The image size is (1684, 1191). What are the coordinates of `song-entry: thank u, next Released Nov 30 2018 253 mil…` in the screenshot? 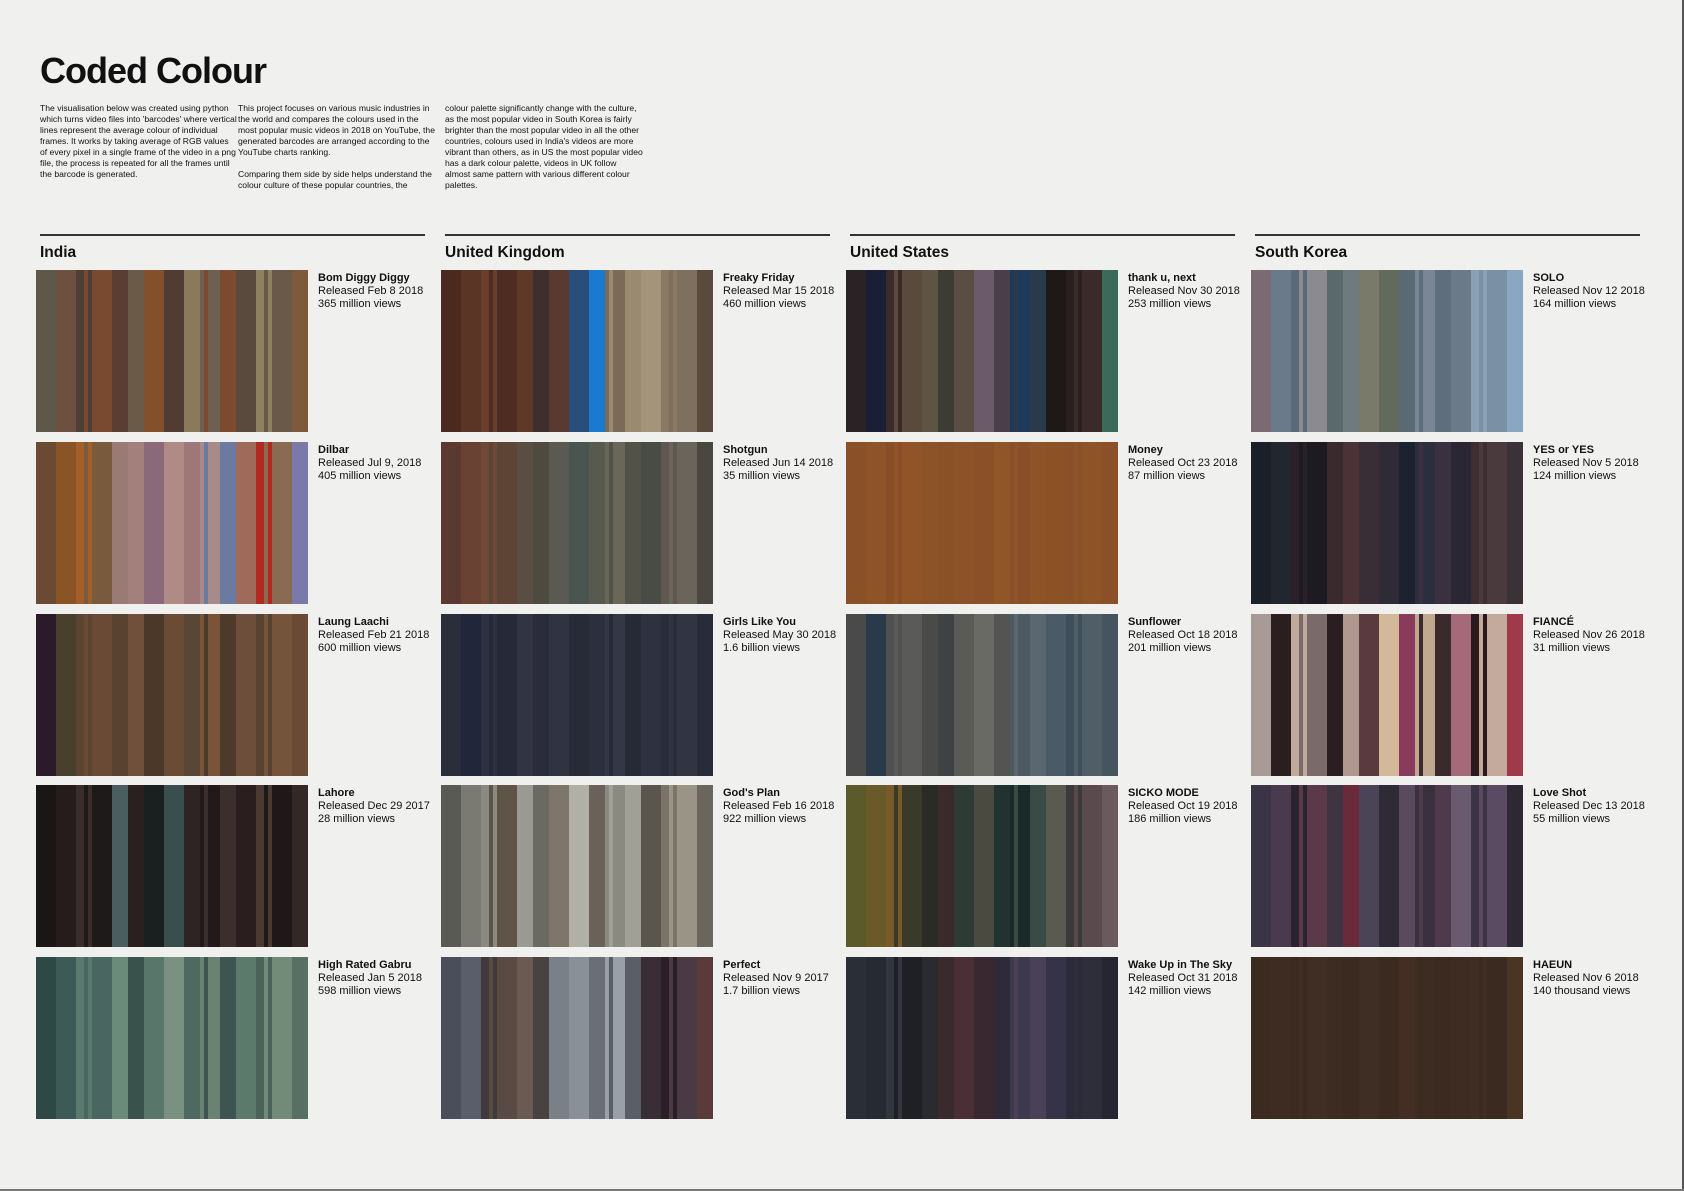 It's located at (1048, 351).